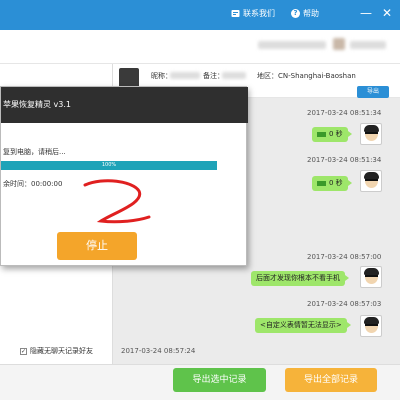 The width and height of the screenshot is (400, 400). Describe the element at coordinates (219, 380) in the screenshot. I see `export-selected-button: 导出选中记录` at that location.